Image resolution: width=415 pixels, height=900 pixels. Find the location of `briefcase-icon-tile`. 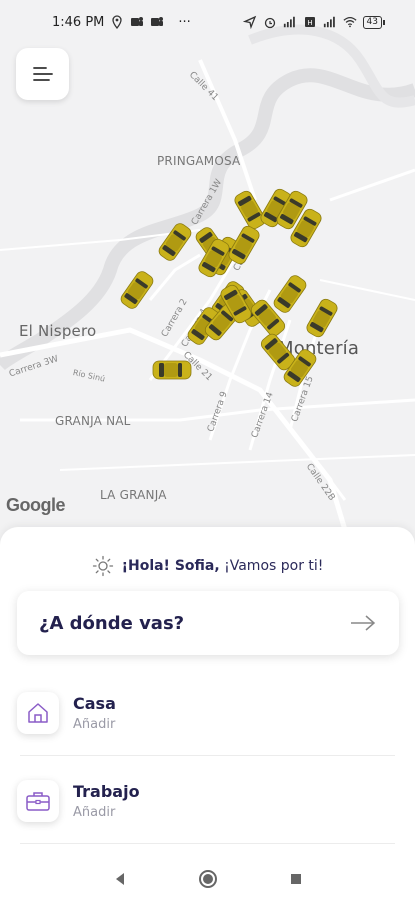

briefcase-icon-tile is located at coordinates (38, 801).